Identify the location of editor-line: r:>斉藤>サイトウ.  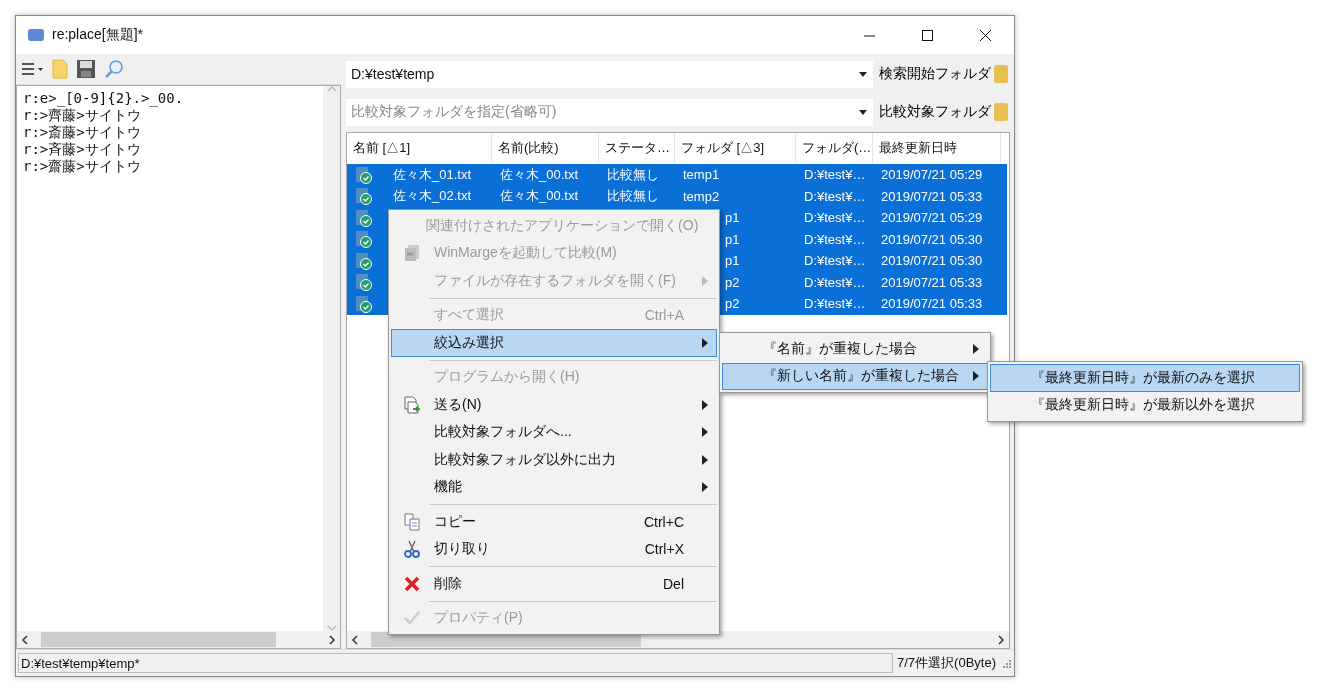
(82, 149).